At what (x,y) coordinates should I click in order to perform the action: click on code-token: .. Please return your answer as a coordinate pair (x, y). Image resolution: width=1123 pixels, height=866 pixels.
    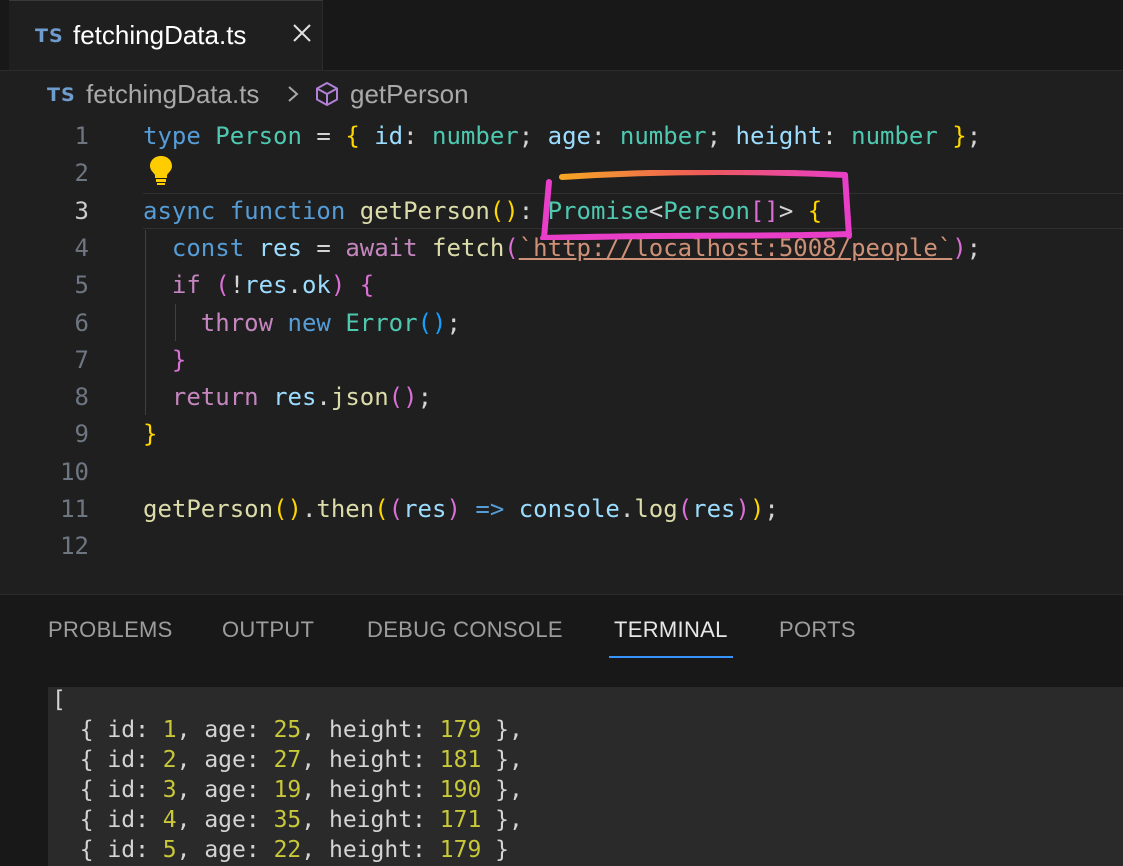
    Looking at the image, I should click on (309, 509).